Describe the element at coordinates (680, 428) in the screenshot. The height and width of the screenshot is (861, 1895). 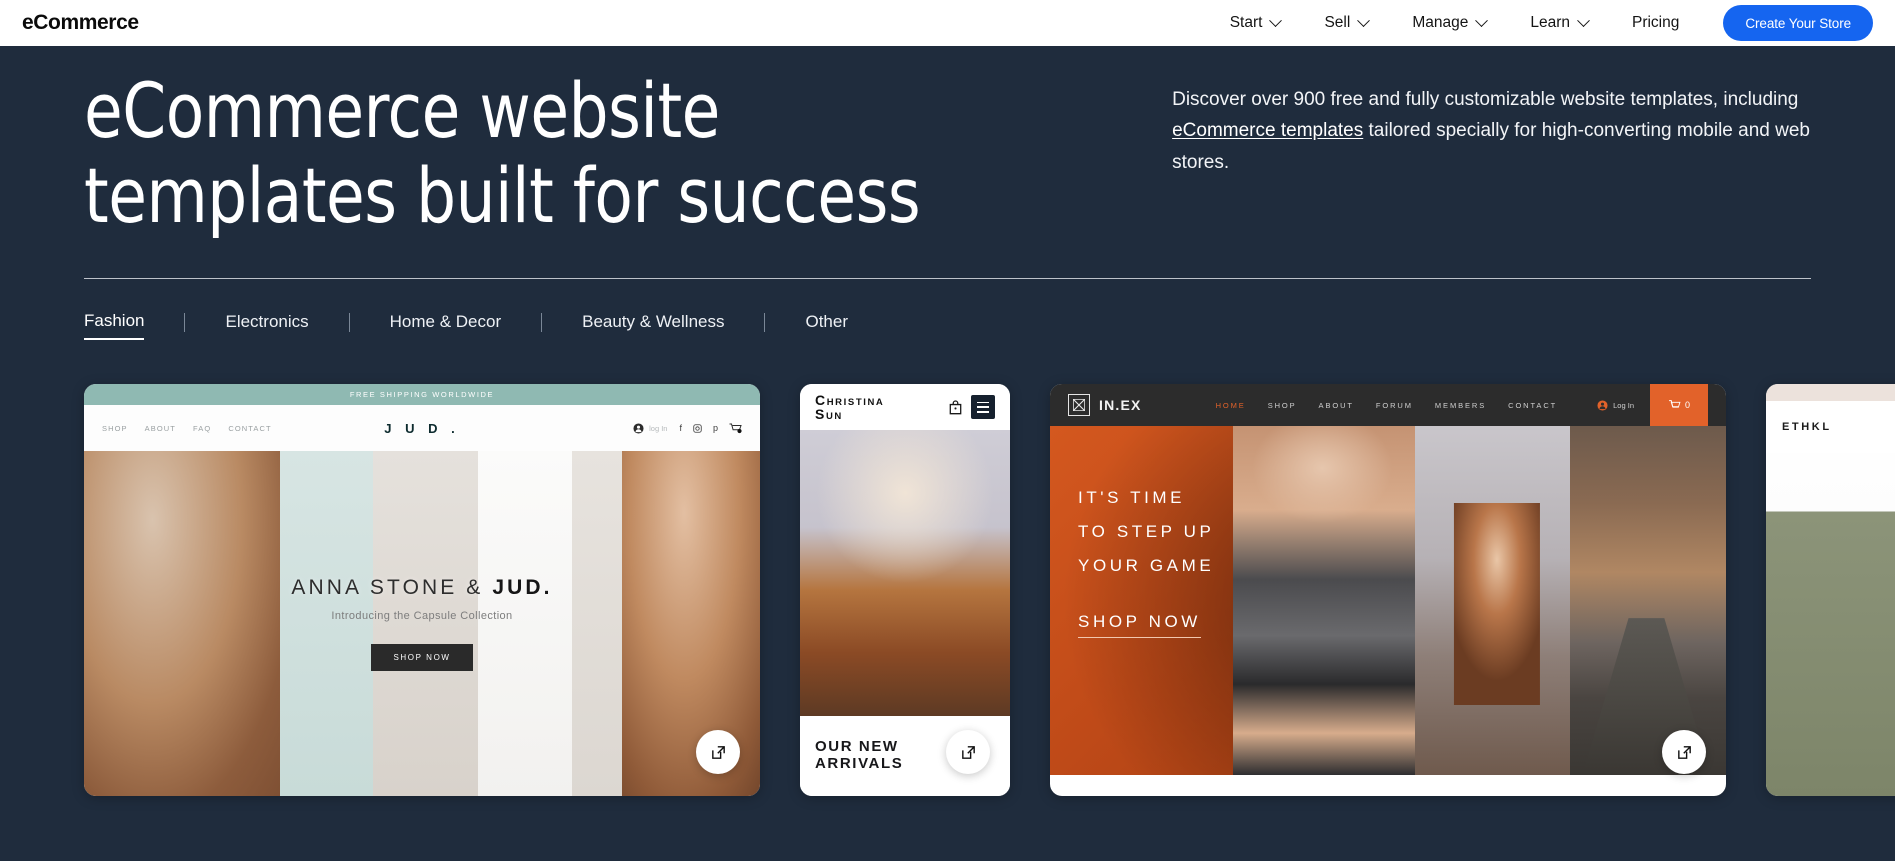
I see `facebook-icon: f` at that location.